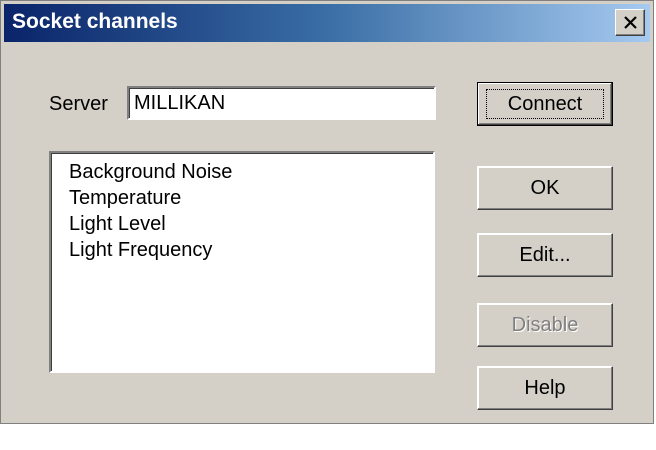  What do you see at coordinates (545, 388) in the screenshot?
I see `help-button: Help` at bounding box center [545, 388].